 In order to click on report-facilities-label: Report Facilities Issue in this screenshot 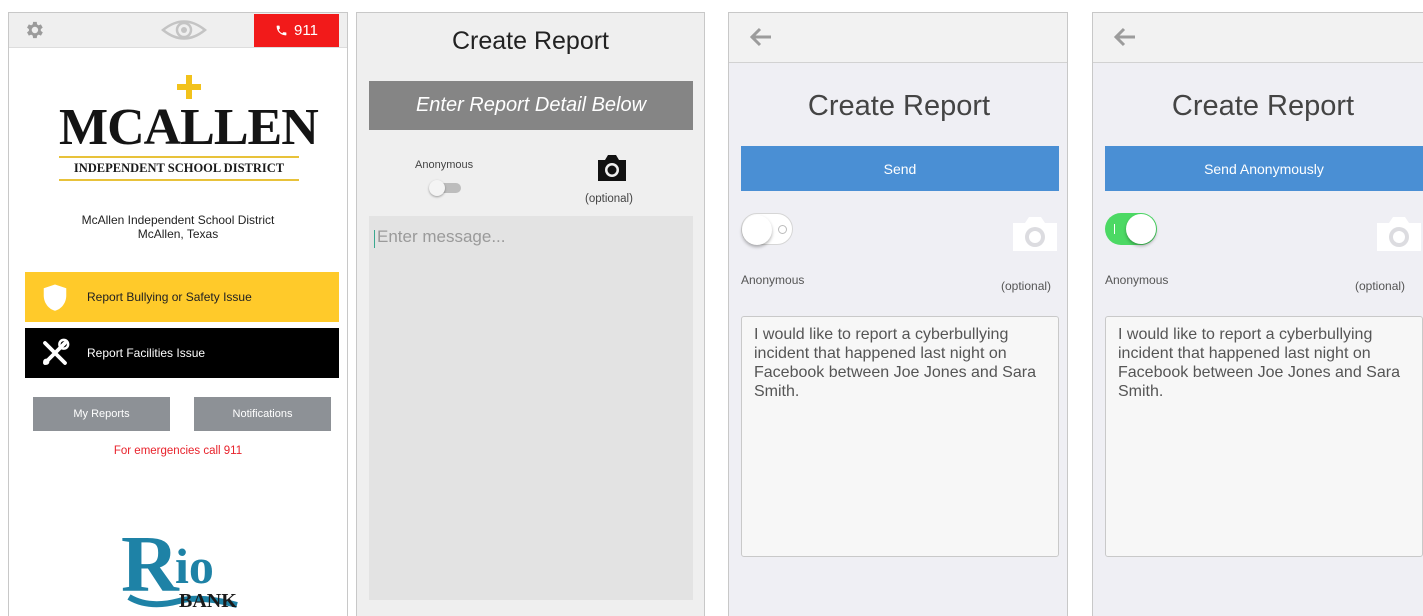, I will do `click(146, 353)`.